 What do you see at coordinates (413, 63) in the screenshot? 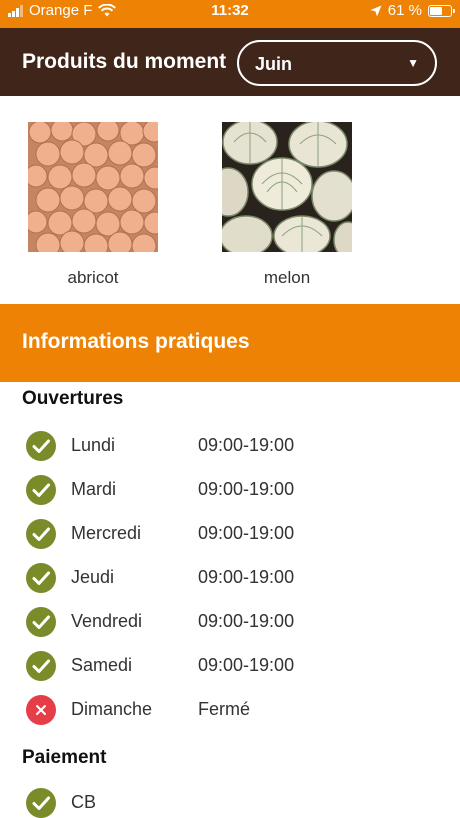
I see `dropdown-arrow-icon: ▼` at bounding box center [413, 63].